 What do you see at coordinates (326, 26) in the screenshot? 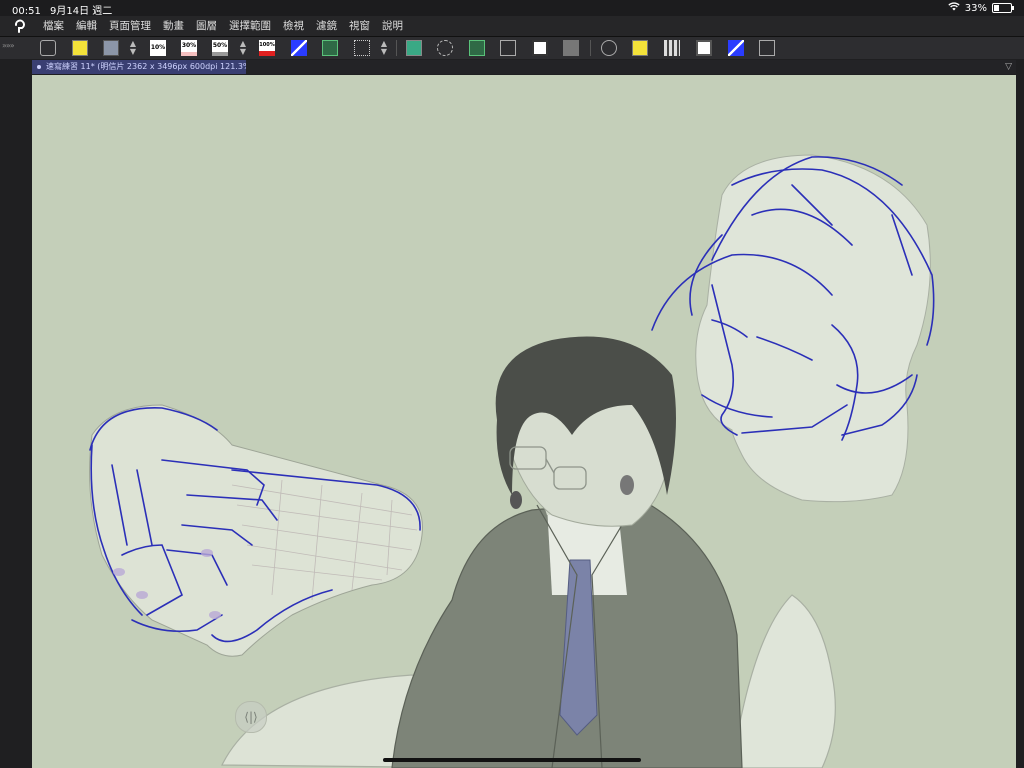
I see `menu-filter: 濾鏡` at bounding box center [326, 26].